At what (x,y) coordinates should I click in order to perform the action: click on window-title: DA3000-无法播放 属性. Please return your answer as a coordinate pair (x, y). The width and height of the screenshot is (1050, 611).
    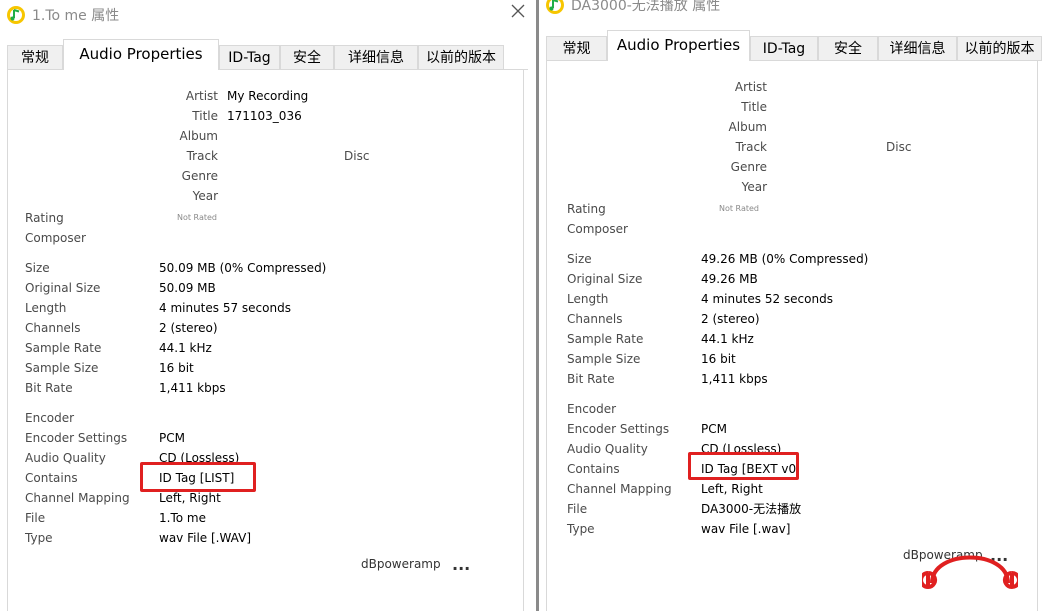
    Looking at the image, I should click on (646, 7).